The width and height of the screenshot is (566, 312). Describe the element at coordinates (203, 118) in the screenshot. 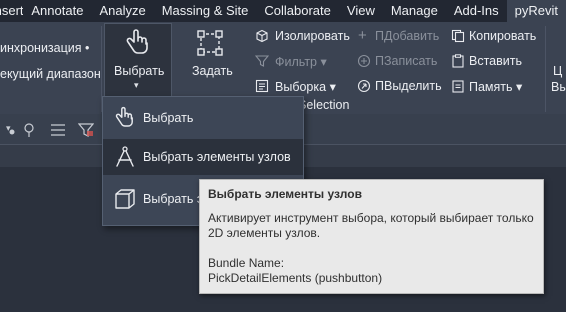

I see `menu-item-select: Выбрать` at that location.